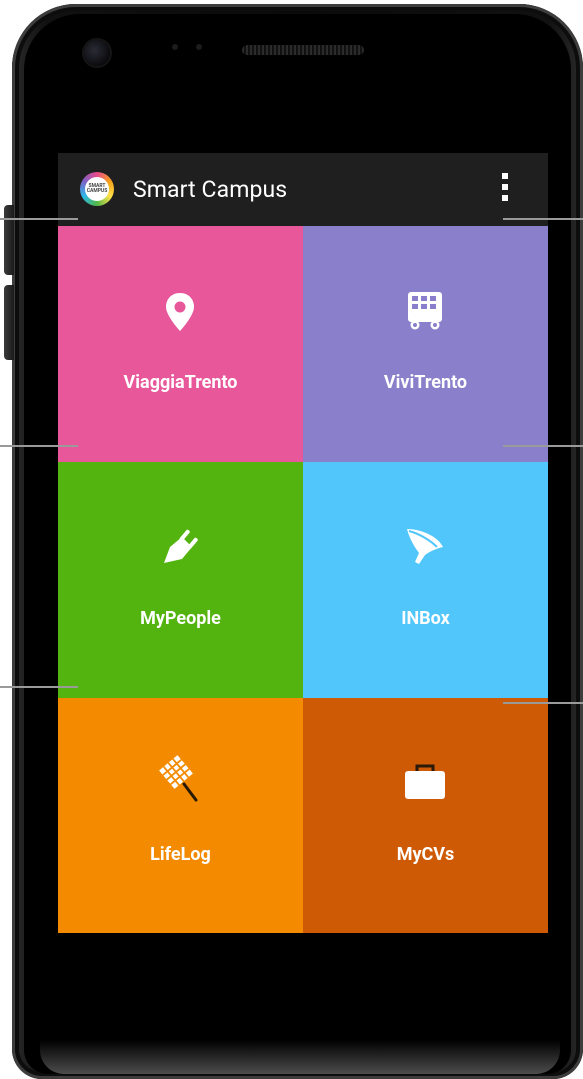 The image size is (583, 1079). What do you see at coordinates (180, 580) in the screenshot?
I see `tile-mypeople: MyPeople` at bounding box center [180, 580].